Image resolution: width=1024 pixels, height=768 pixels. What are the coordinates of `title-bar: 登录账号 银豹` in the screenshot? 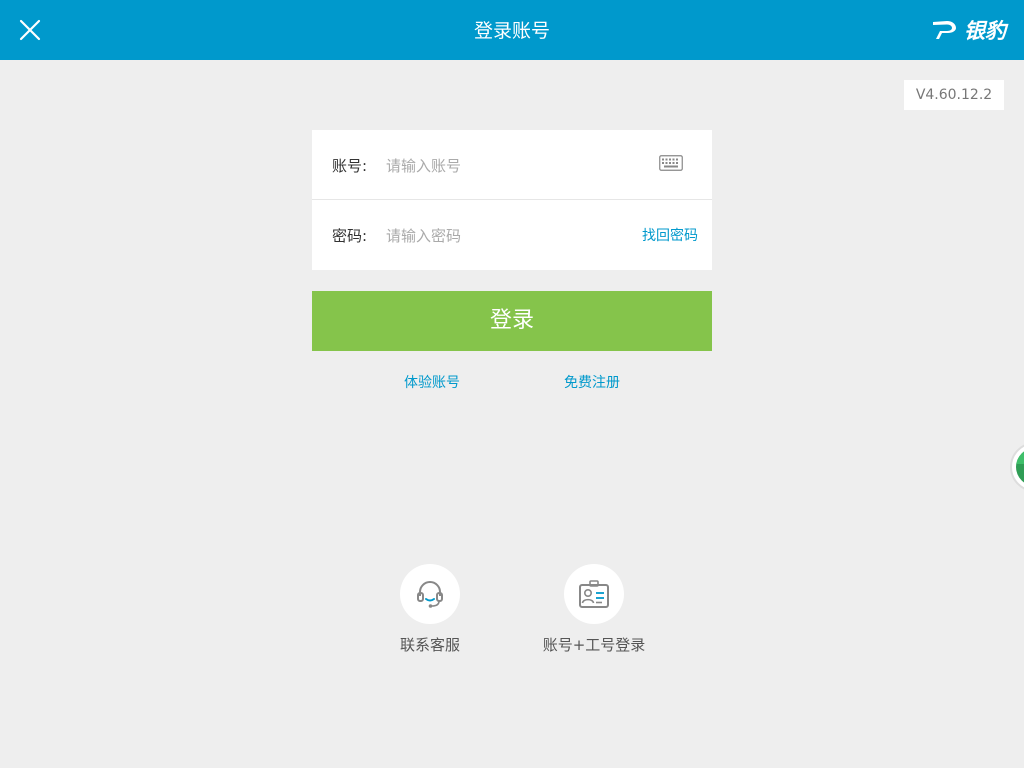 It's located at (512, 30).